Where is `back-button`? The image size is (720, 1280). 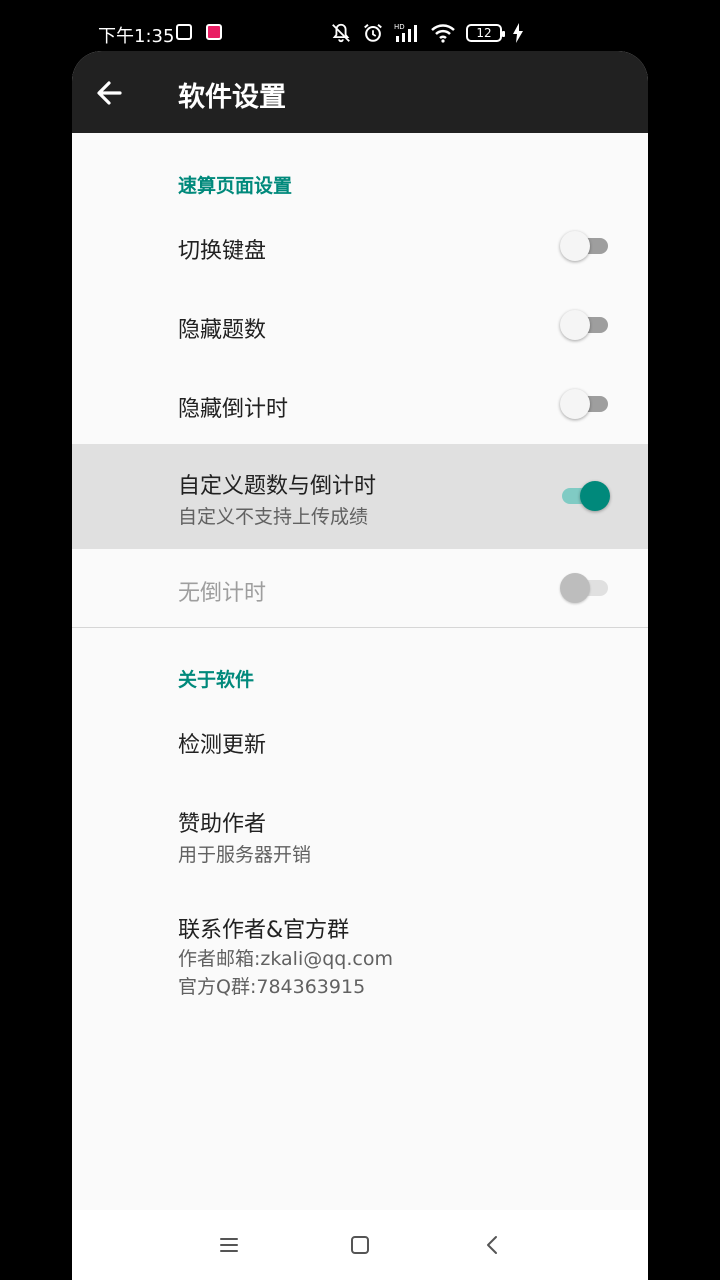
back-button is located at coordinates (114, 93).